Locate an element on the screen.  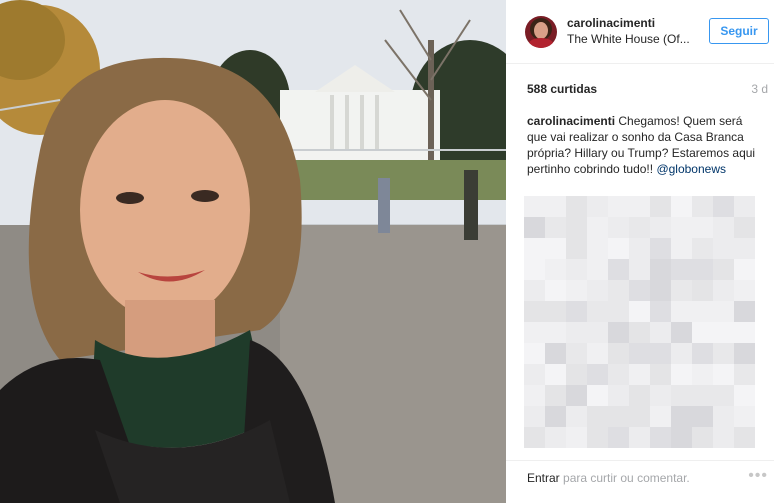
post-footer: Entrar para curtir ou comentar. ••• is located at coordinates (640, 481).